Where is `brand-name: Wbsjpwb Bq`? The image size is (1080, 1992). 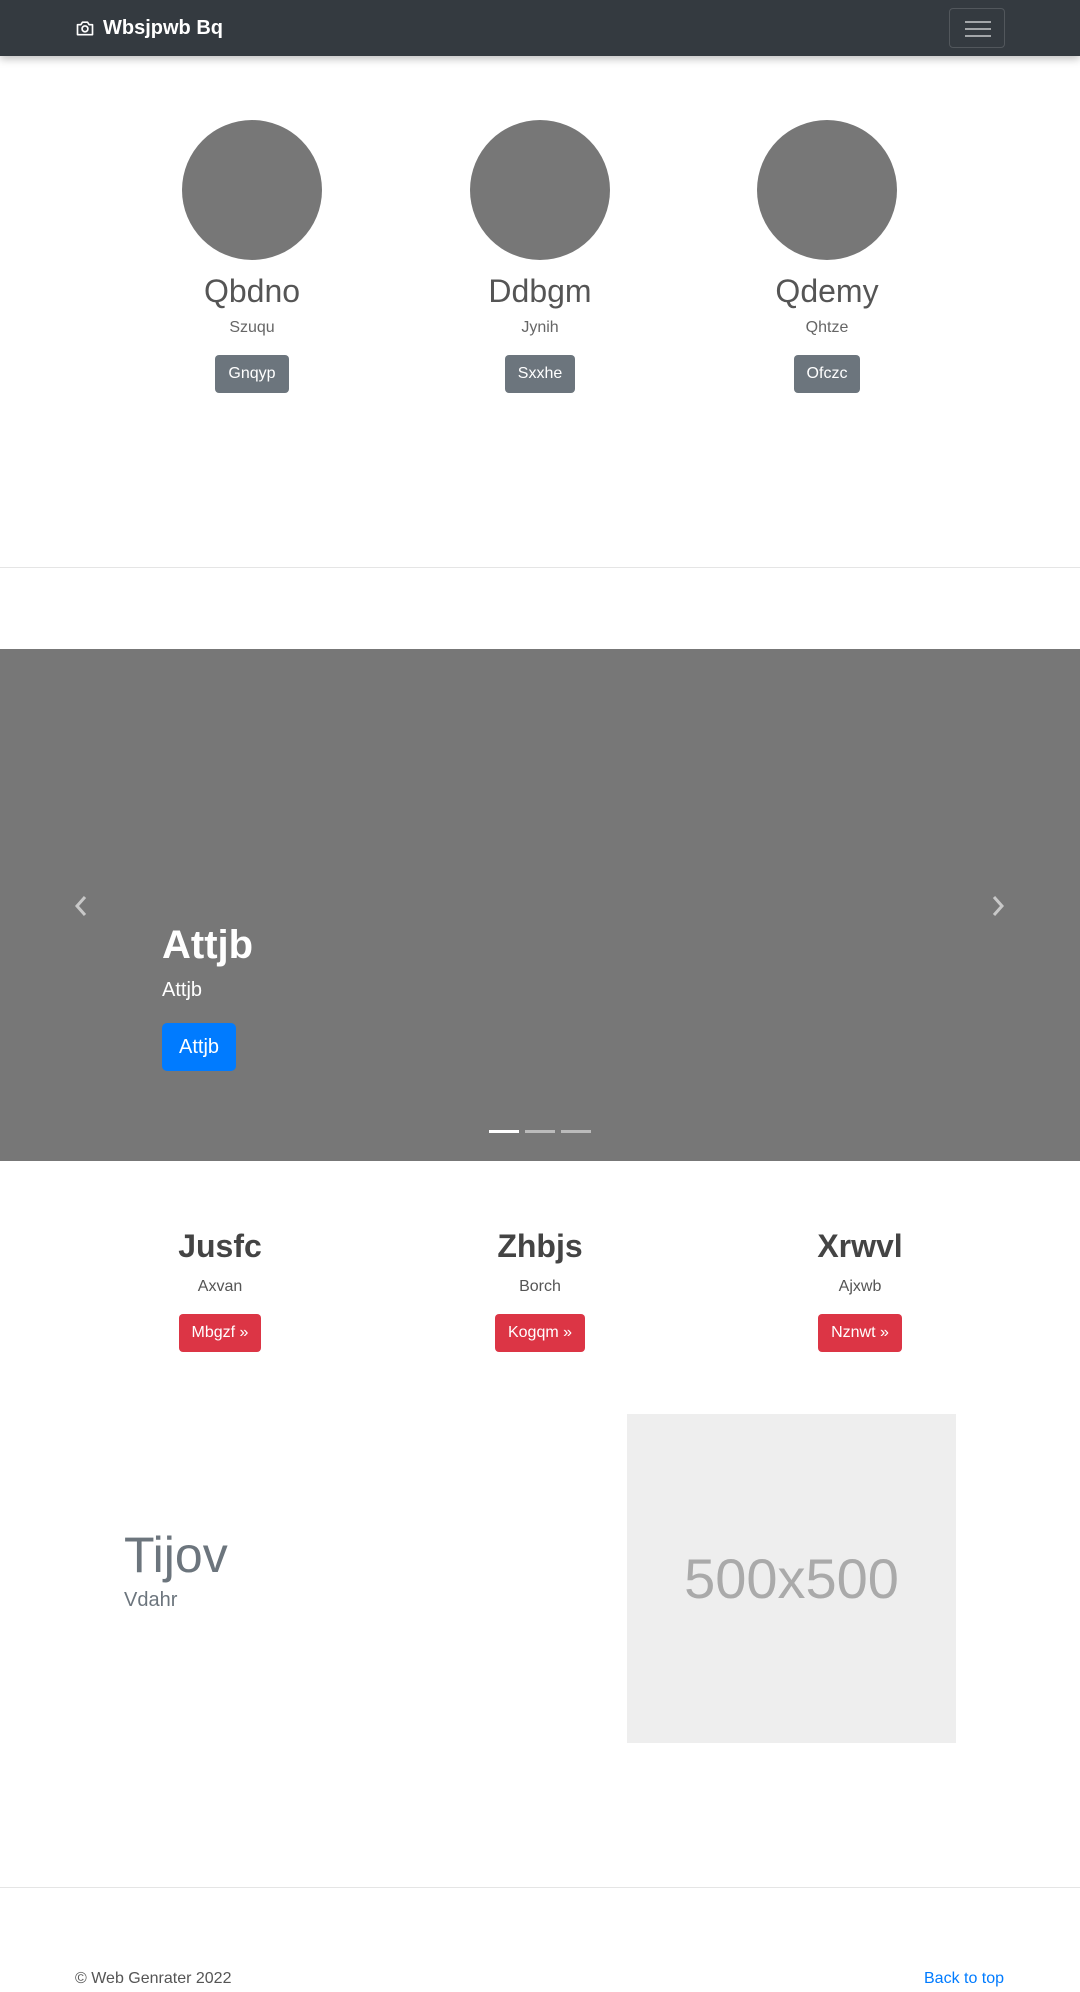 brand-name: Wbsjpwb Bq is located at coordinates (163, 27).